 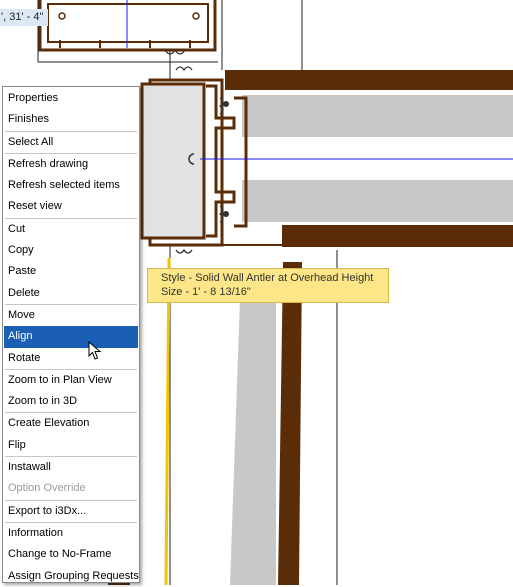 I want to click on glass-panel-upper, so click(x=377, y=116).